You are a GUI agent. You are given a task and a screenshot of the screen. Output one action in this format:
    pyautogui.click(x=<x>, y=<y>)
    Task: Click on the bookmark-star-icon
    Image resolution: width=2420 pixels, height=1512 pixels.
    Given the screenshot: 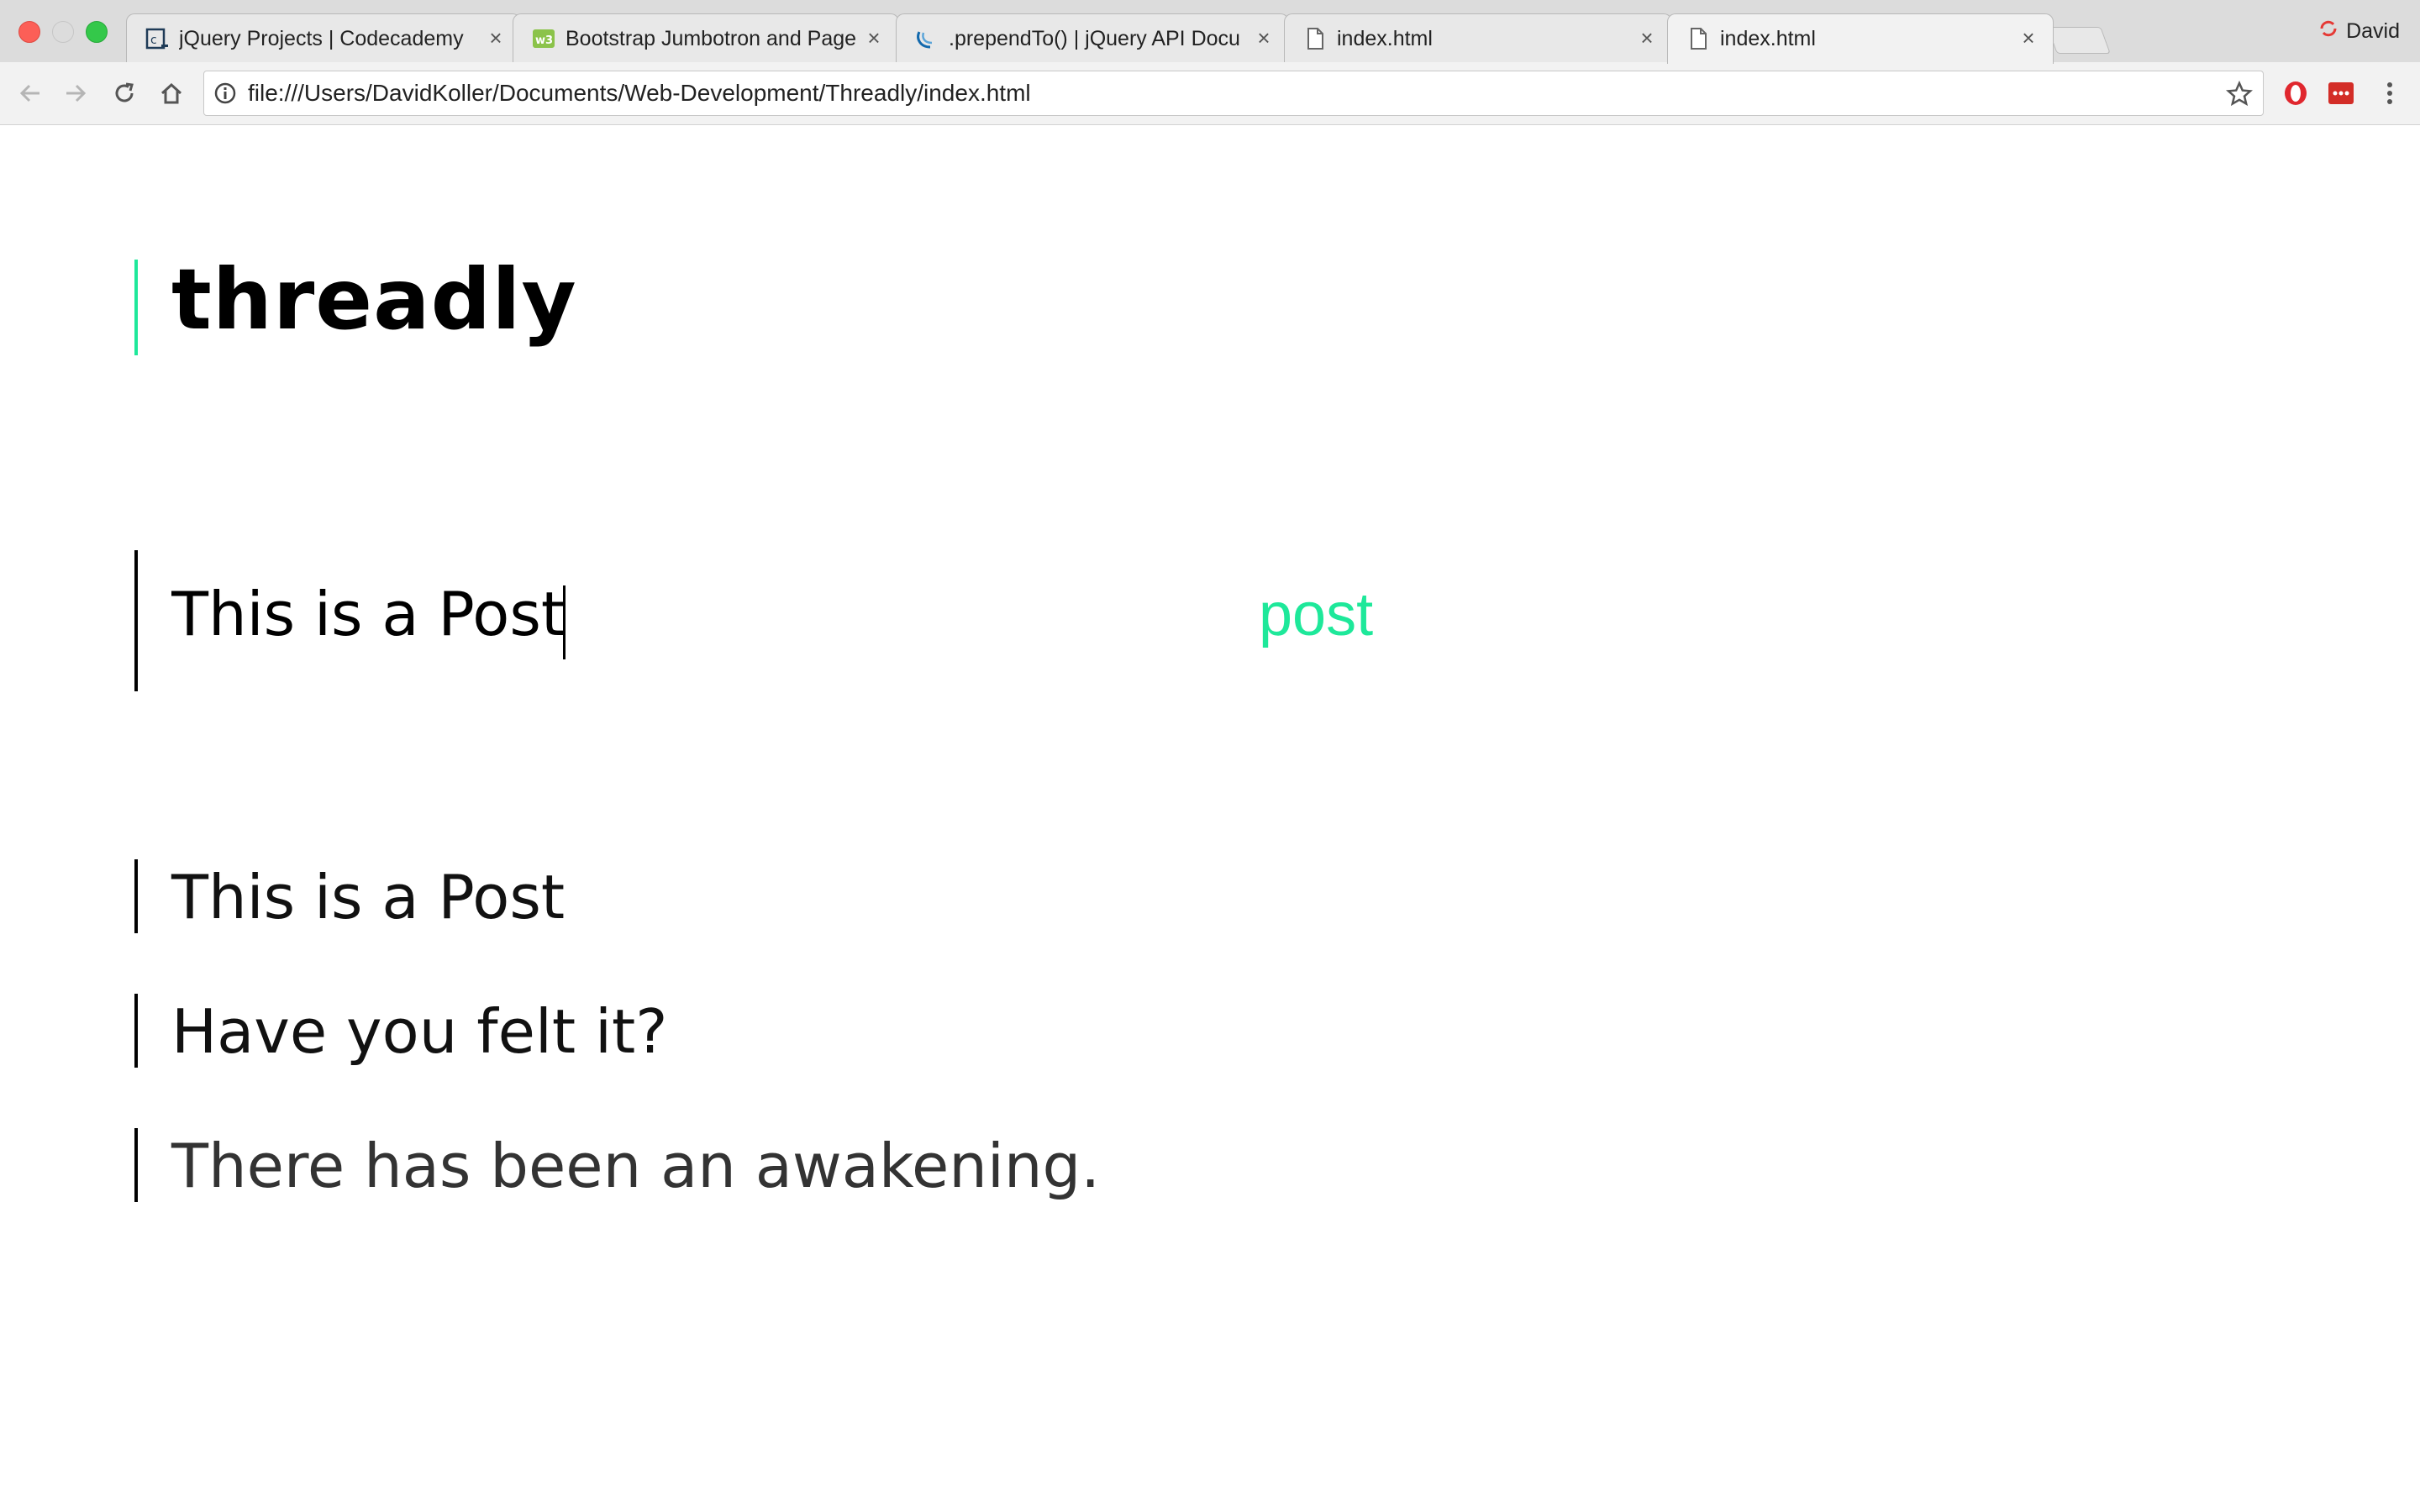 What is the action you would take?
    pyautogui.click(x=2239, y=94)
    